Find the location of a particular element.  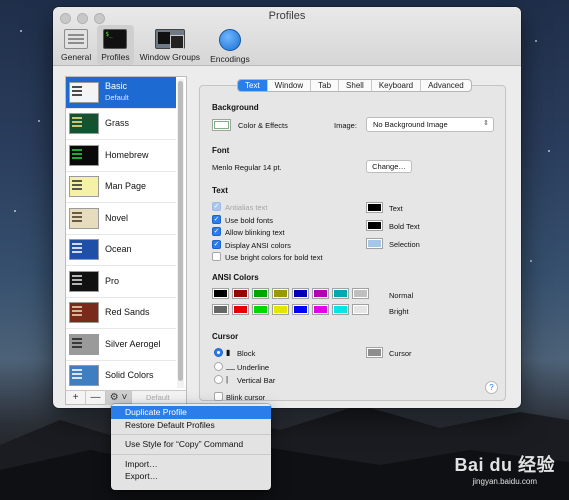

text-option-label: Allow blinking text is located at coordinates (255, 232).